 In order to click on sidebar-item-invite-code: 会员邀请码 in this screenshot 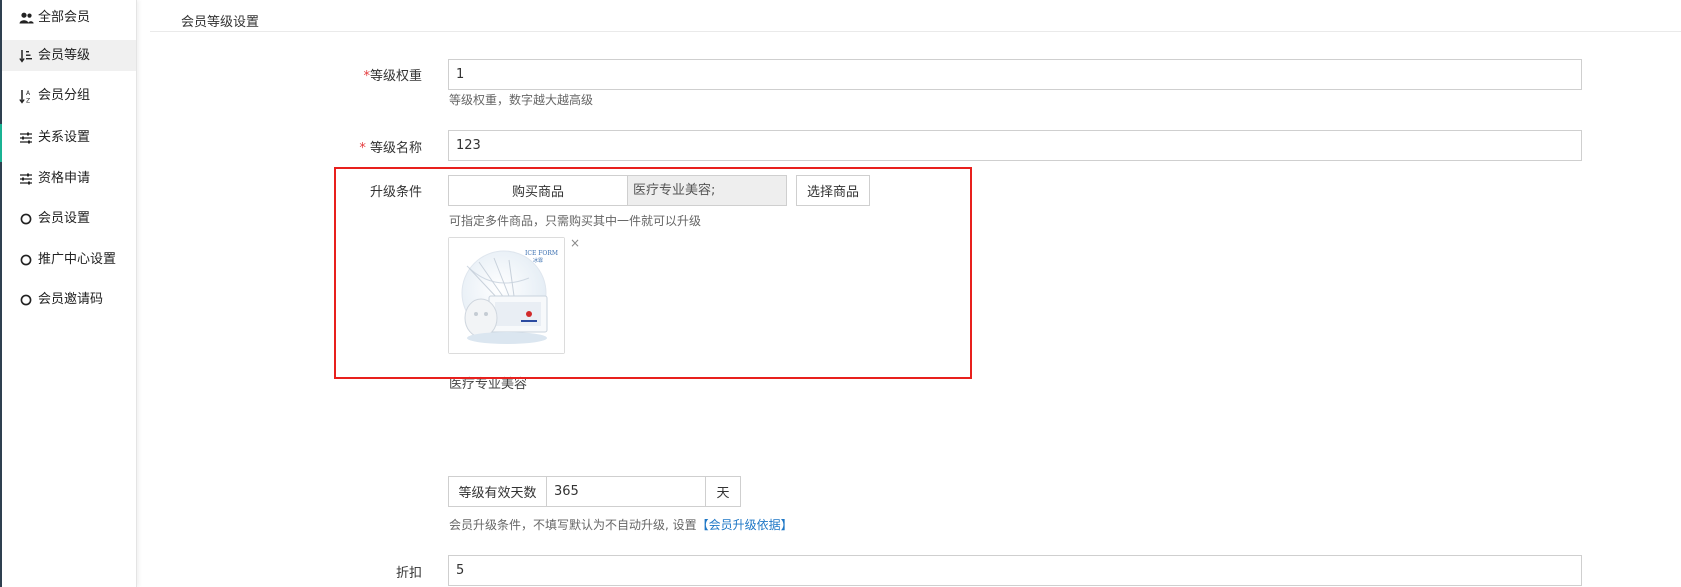, I will do `click(69, 299)`.